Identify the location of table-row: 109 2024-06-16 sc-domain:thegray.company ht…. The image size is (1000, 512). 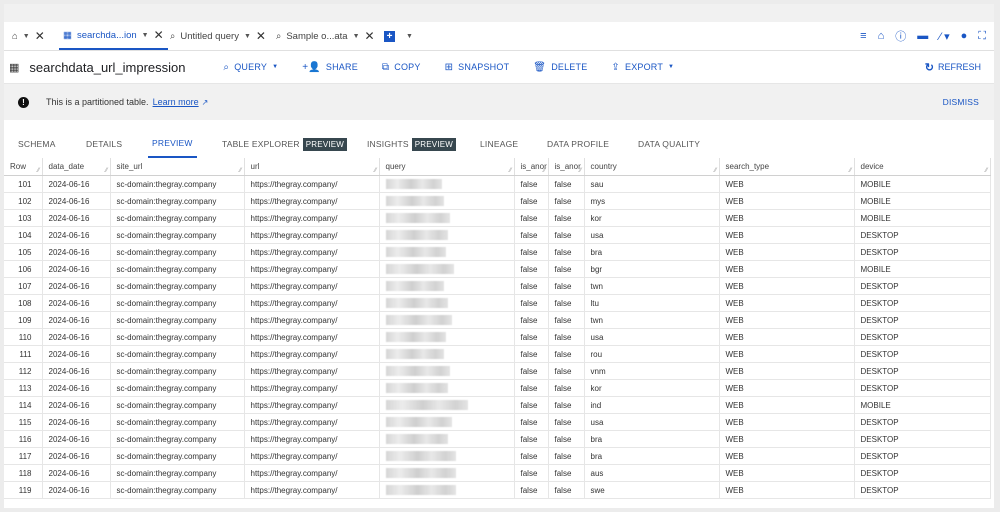
(497, 320).